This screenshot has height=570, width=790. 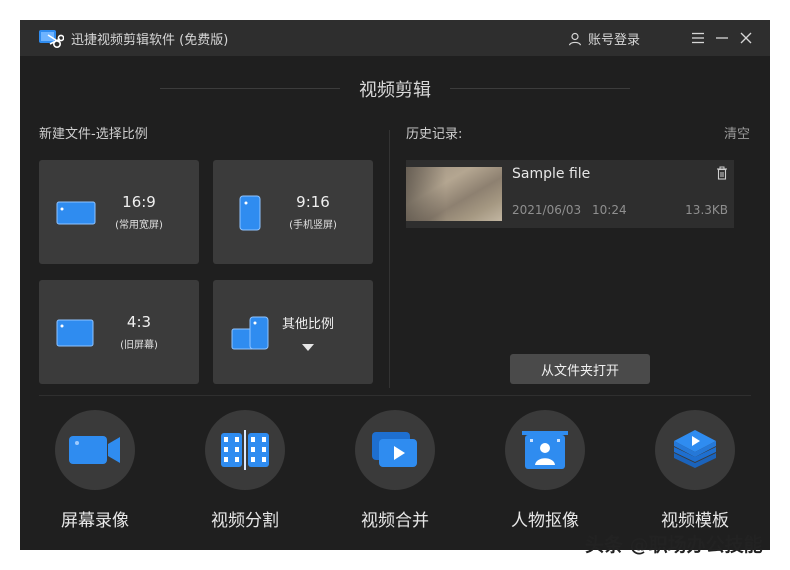 What do you see at coordinates (614, 40) in the screenshot?
I see `account-login-label: 账号登录` at bounding box center [614, 40].